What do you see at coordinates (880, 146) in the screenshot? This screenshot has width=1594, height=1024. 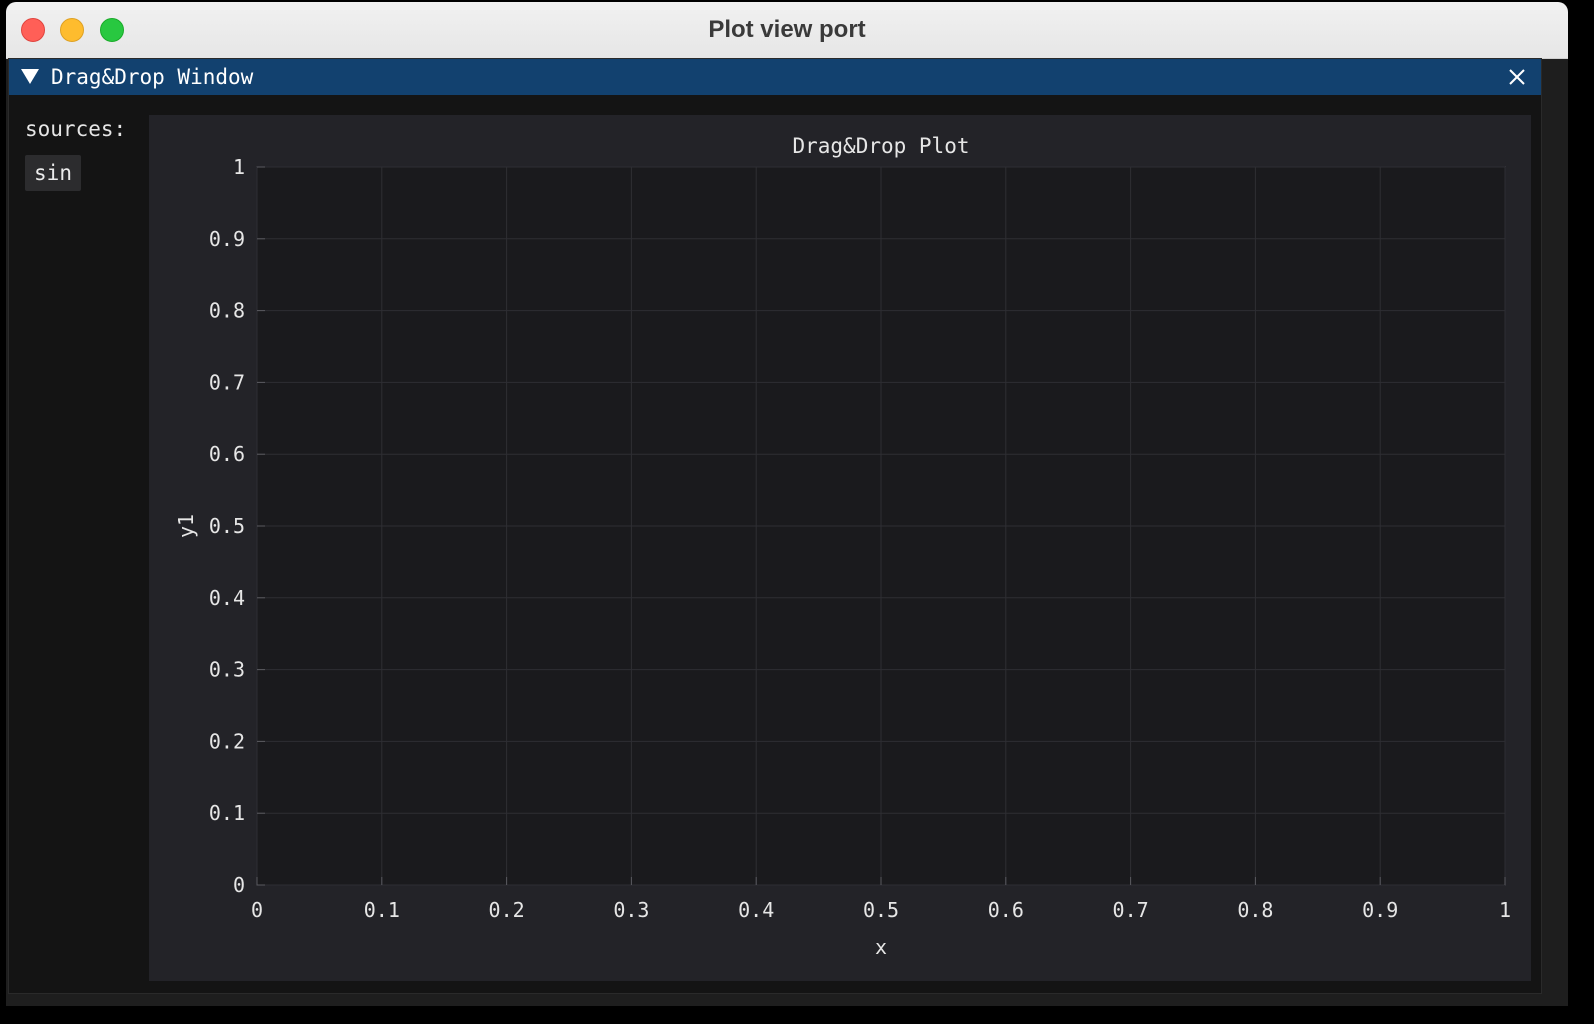 I see `plot-title: Drag&Drop Plot` at bounding box center [880, 146].